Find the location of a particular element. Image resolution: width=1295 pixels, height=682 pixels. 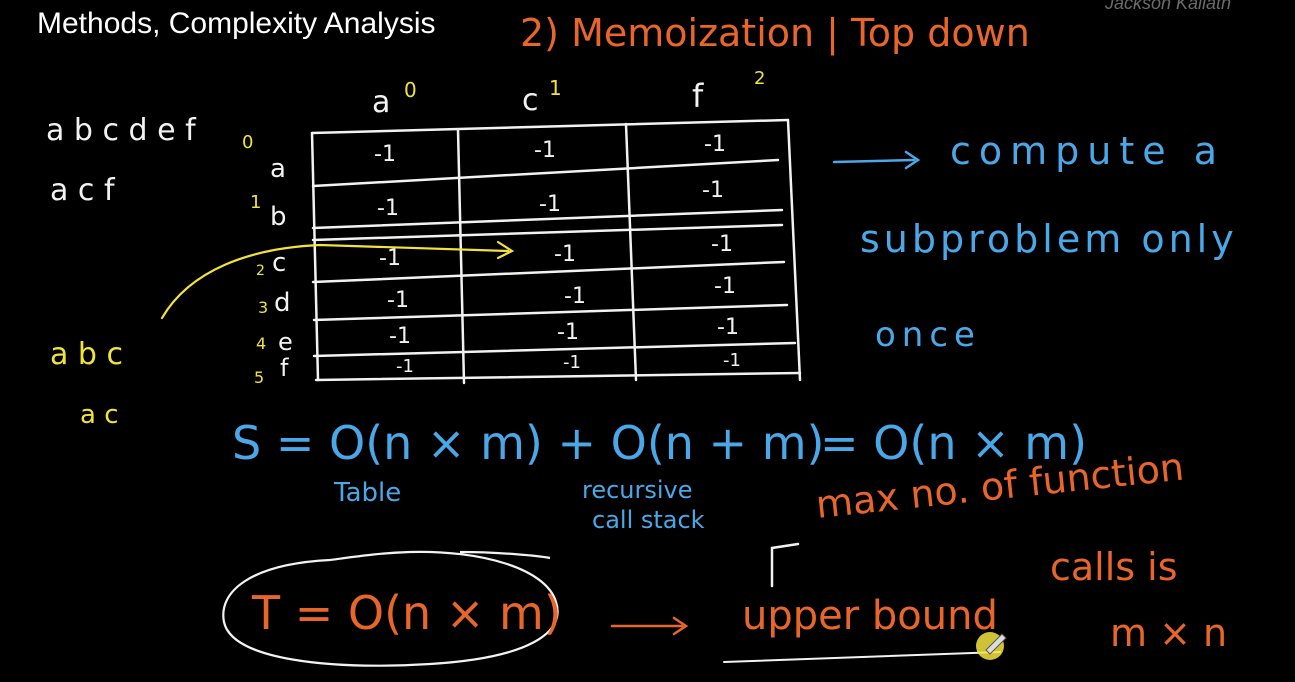

note-arrow-icon is located at coordinates (876, 160).